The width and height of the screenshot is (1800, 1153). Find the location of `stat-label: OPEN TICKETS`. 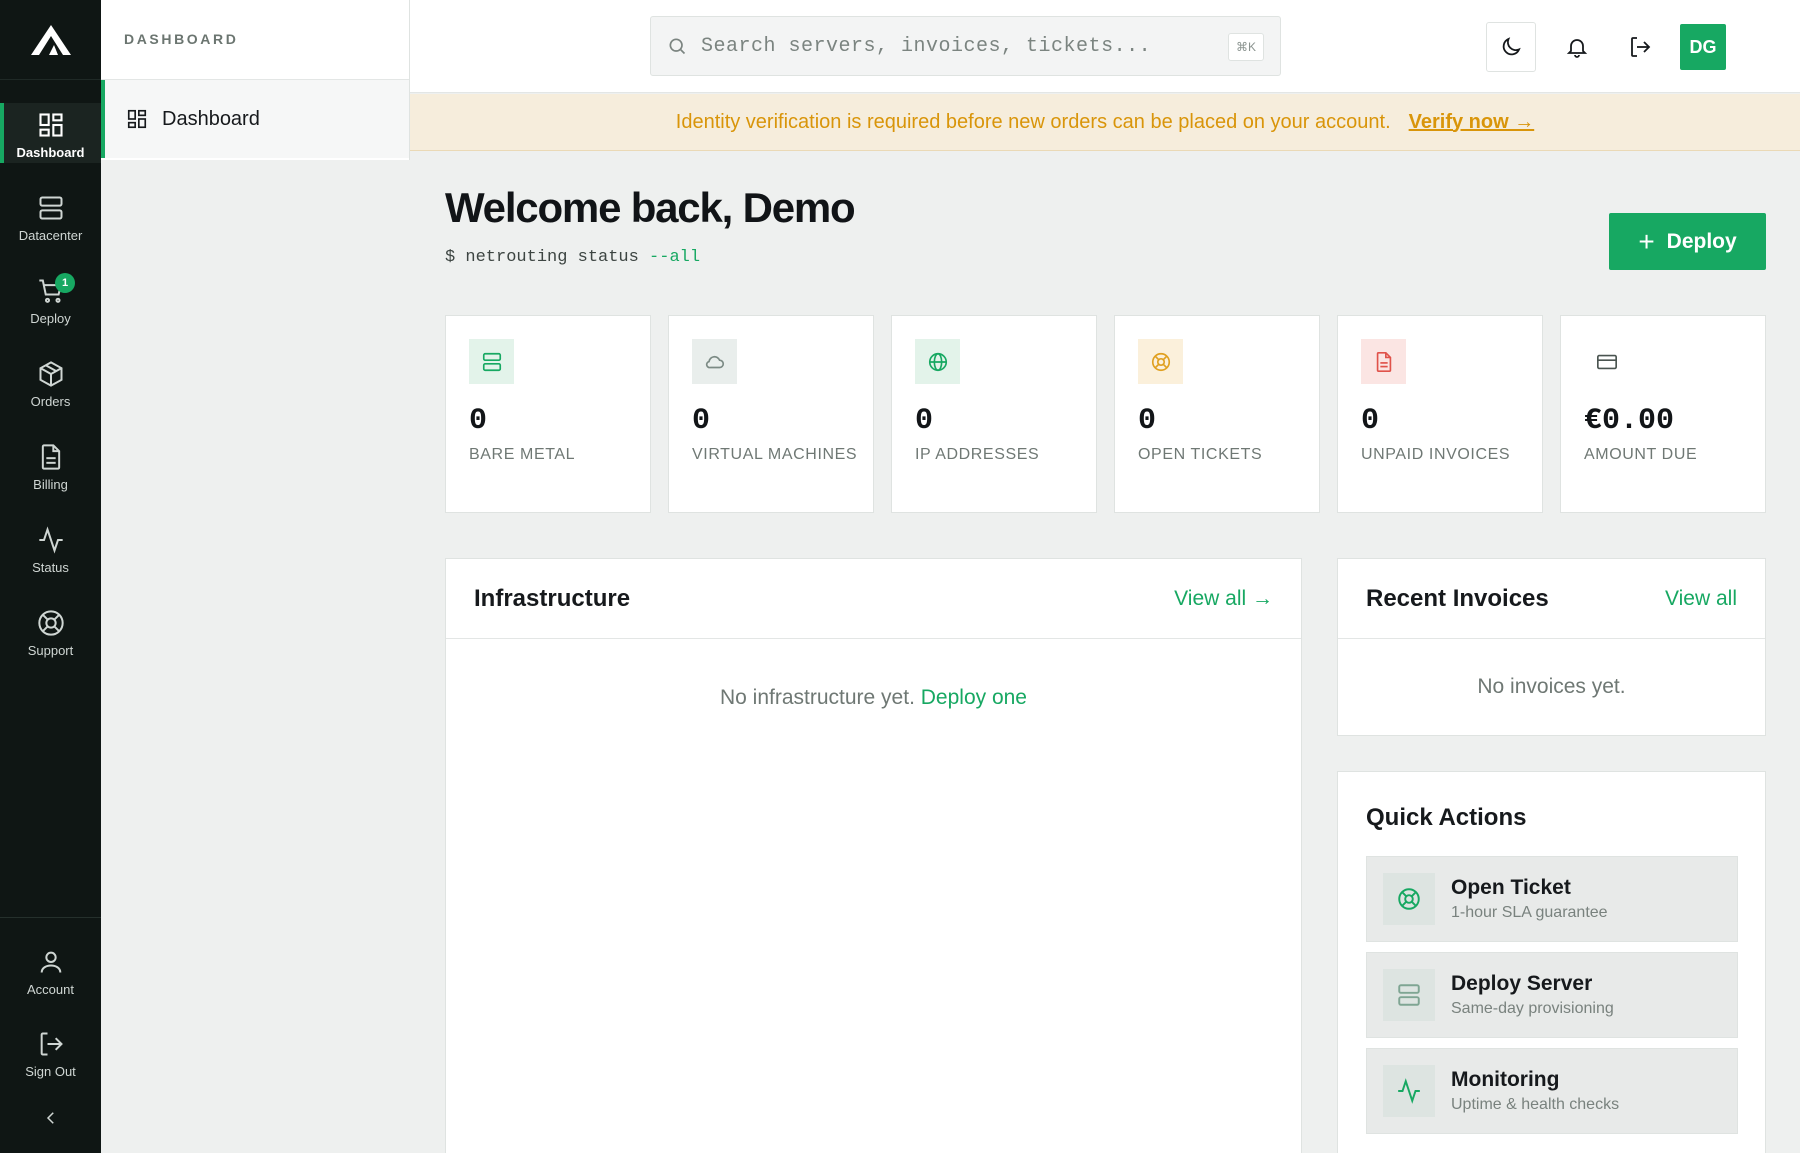

stat-label: OPEN TICKETS is located at coordinates (1200, 454).